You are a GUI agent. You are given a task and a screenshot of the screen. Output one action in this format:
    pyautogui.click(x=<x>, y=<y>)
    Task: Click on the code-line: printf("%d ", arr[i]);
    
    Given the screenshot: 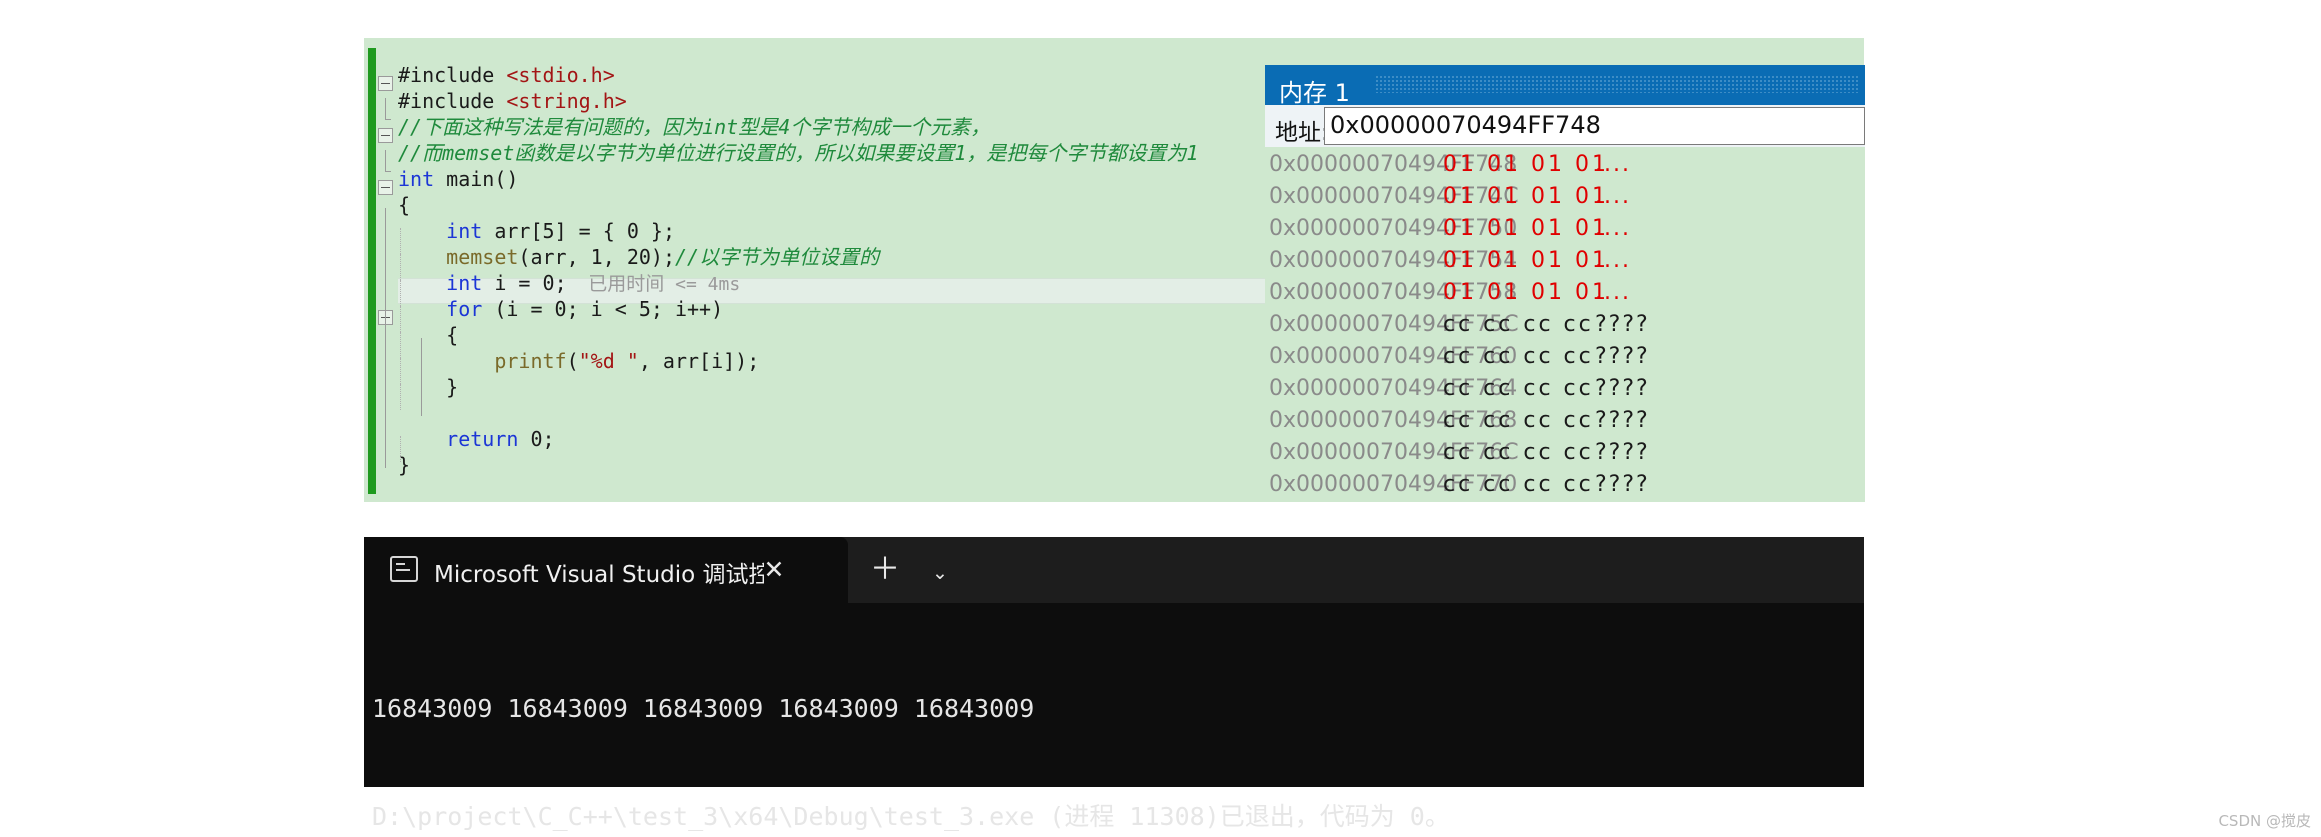 What is the action you would take?
    pyautogui.click(x=798, y=361)
    